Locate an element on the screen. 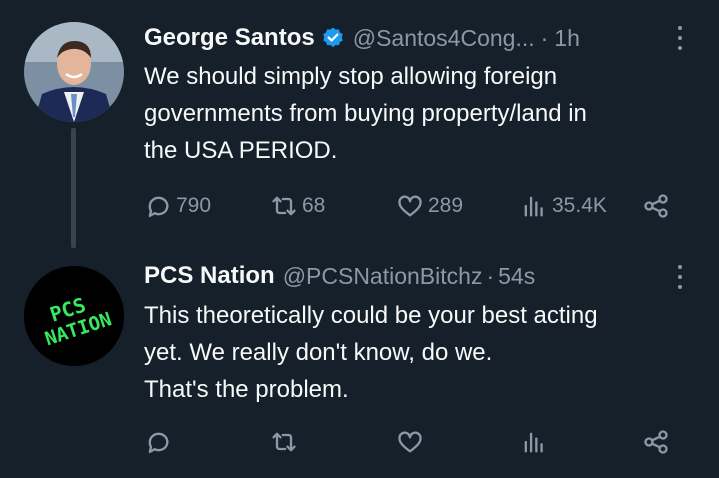  tweet-text-line: yet. We really don't know, do we. is located at coordinates (318, 352).